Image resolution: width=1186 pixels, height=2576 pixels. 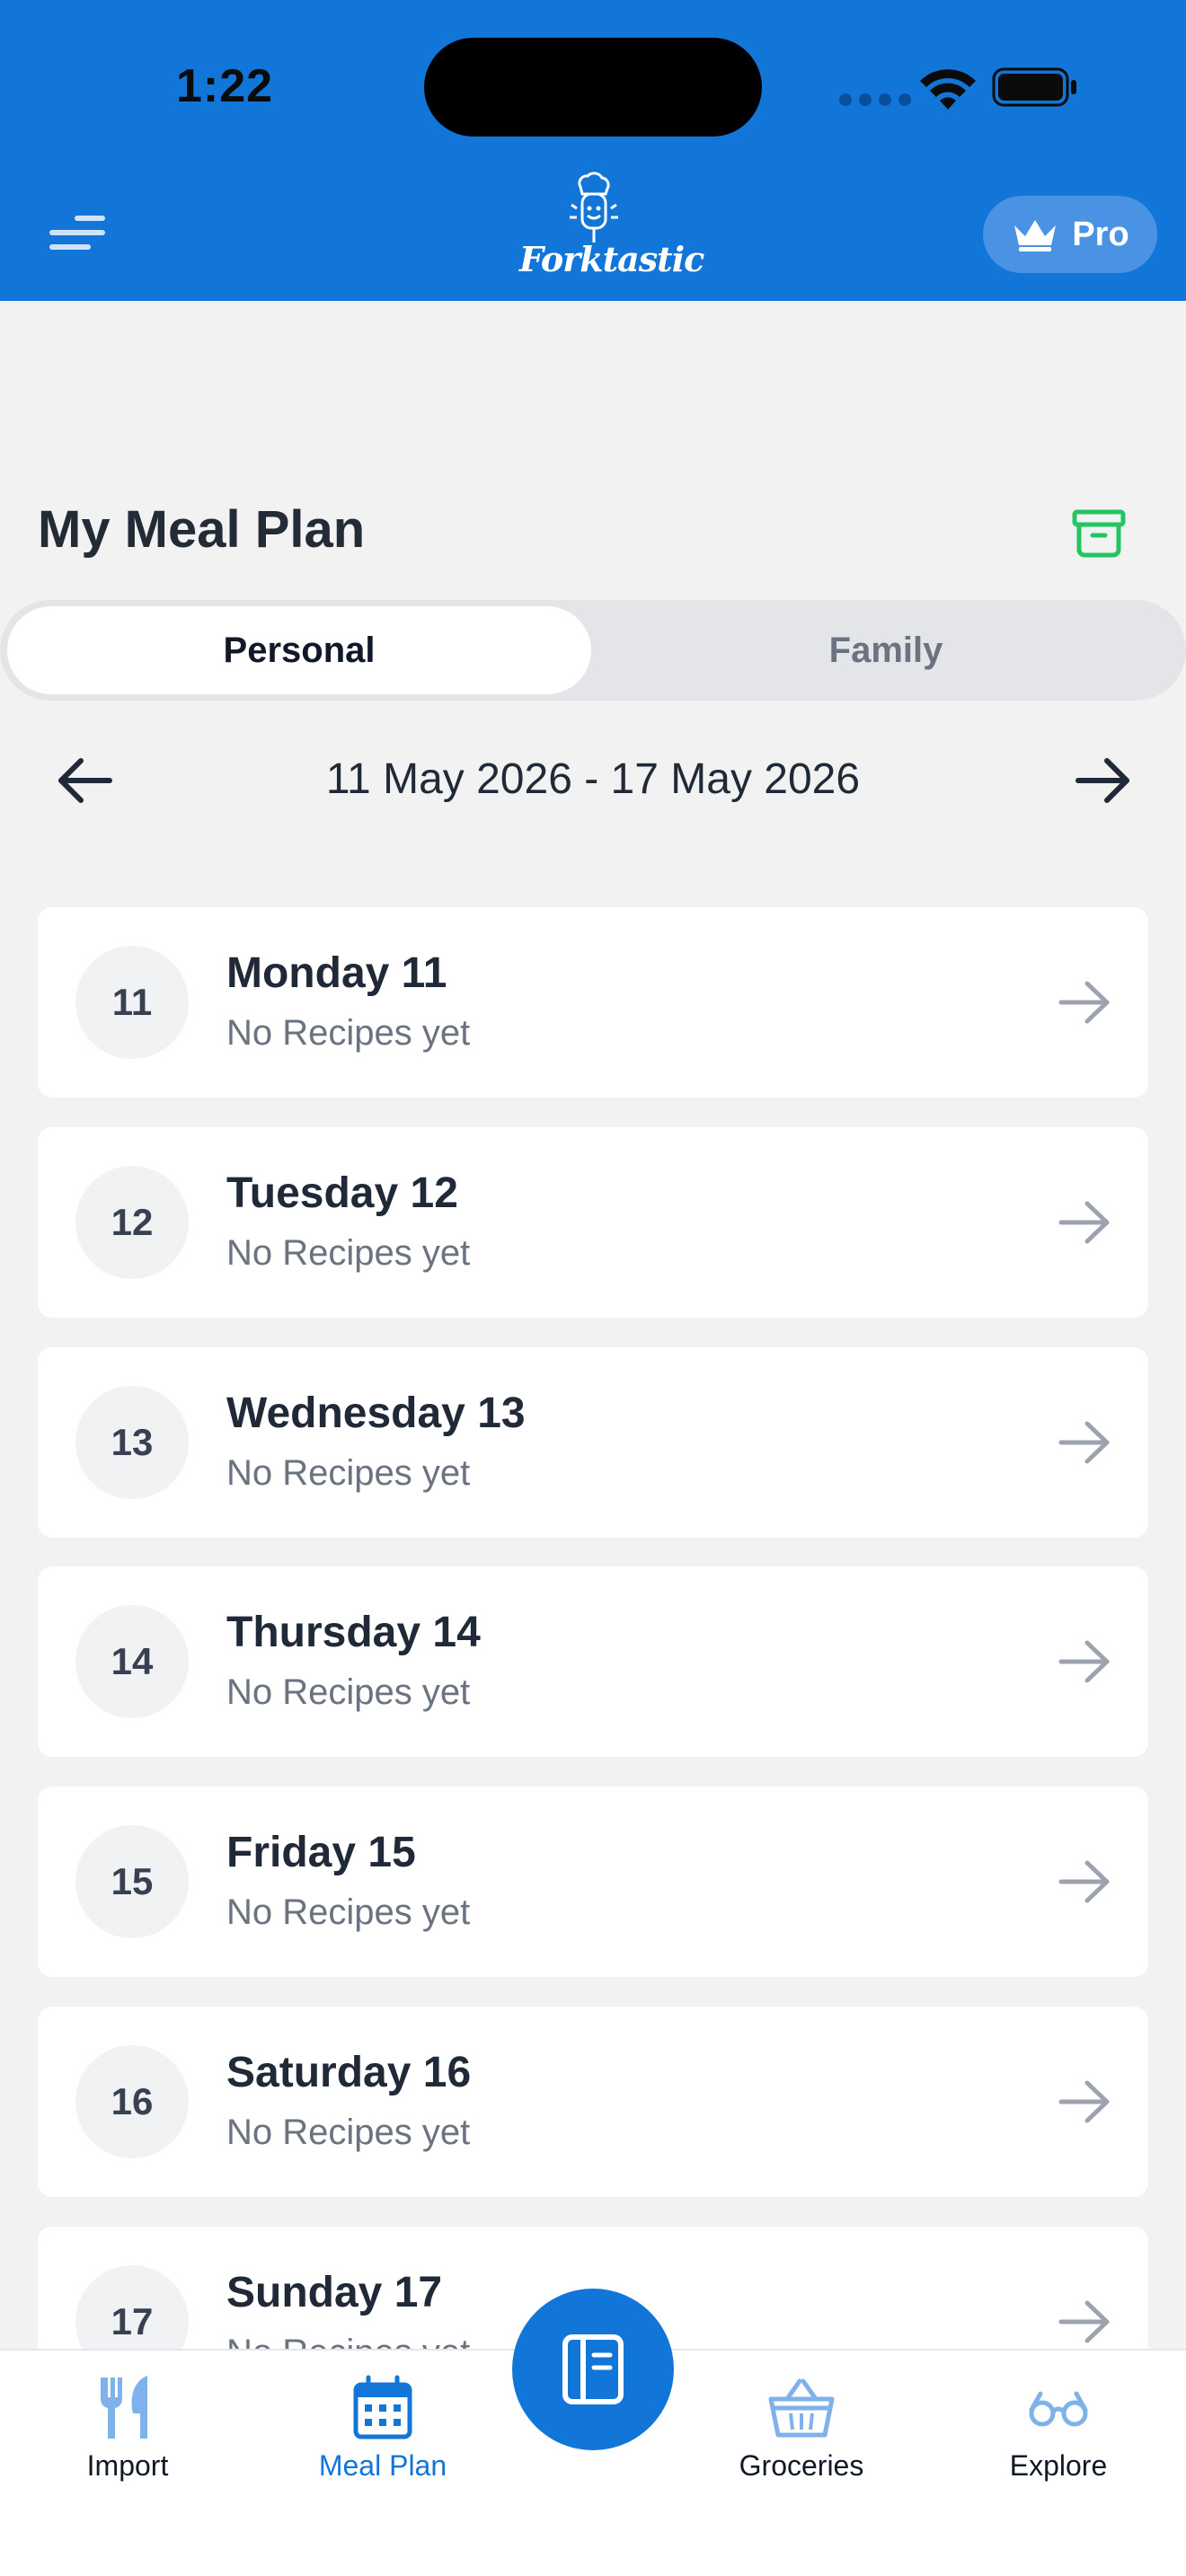 What do you see at coordinates (132, 2307) in the screenshot?
I see `day-number-badge: 17` at bounding box center [132, 2307].